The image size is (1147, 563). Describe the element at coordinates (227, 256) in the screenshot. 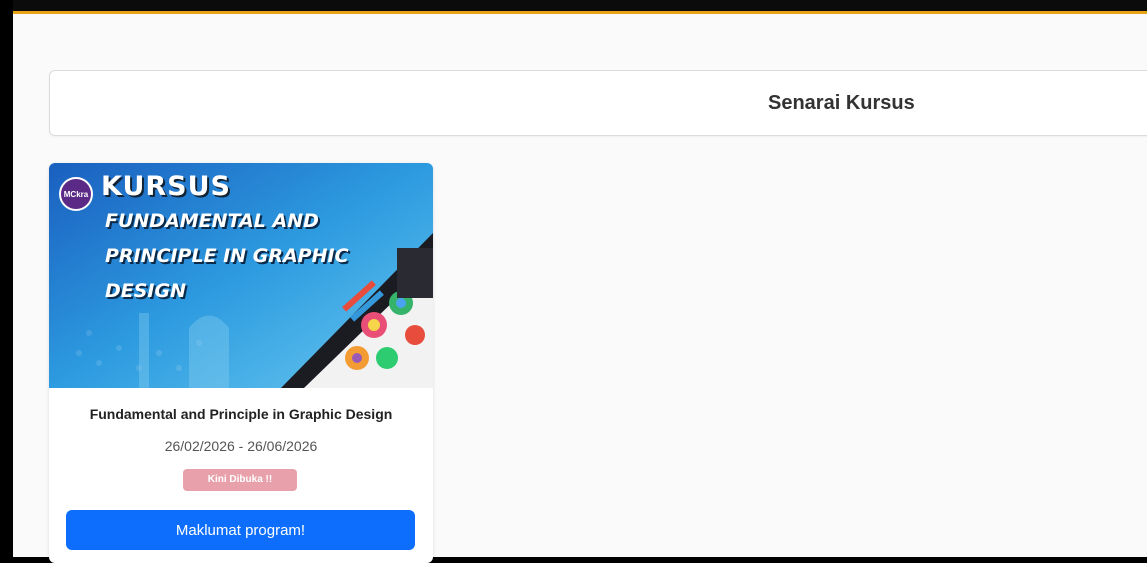

I see `banner-line-2: PRINCIPLE IN GRAPHIC` at that location.